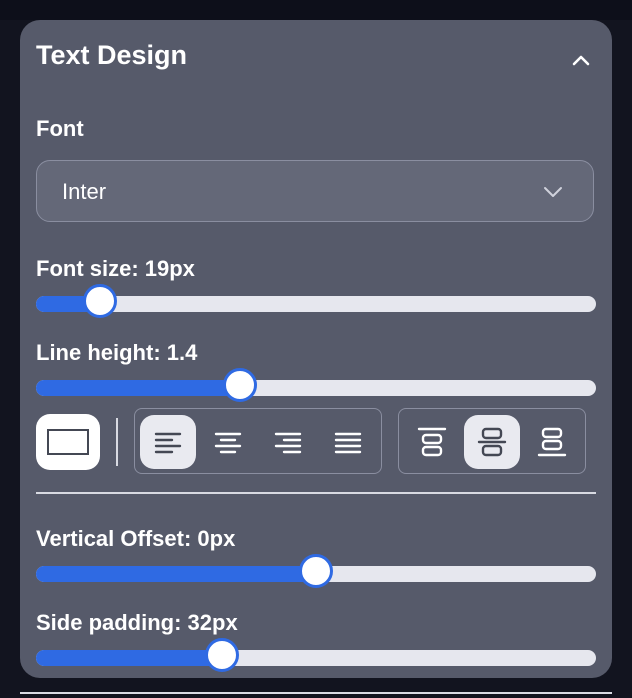  I want to click on align-center-button, so click(228, 442).